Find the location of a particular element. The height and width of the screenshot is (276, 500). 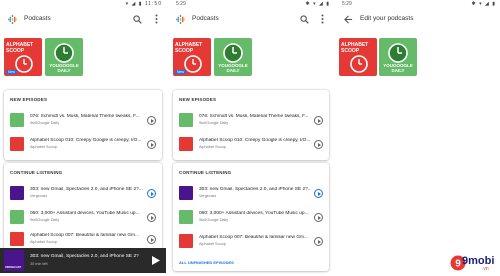

section-header: CONTINUE LISTENING is located at coordinates (36, 172).